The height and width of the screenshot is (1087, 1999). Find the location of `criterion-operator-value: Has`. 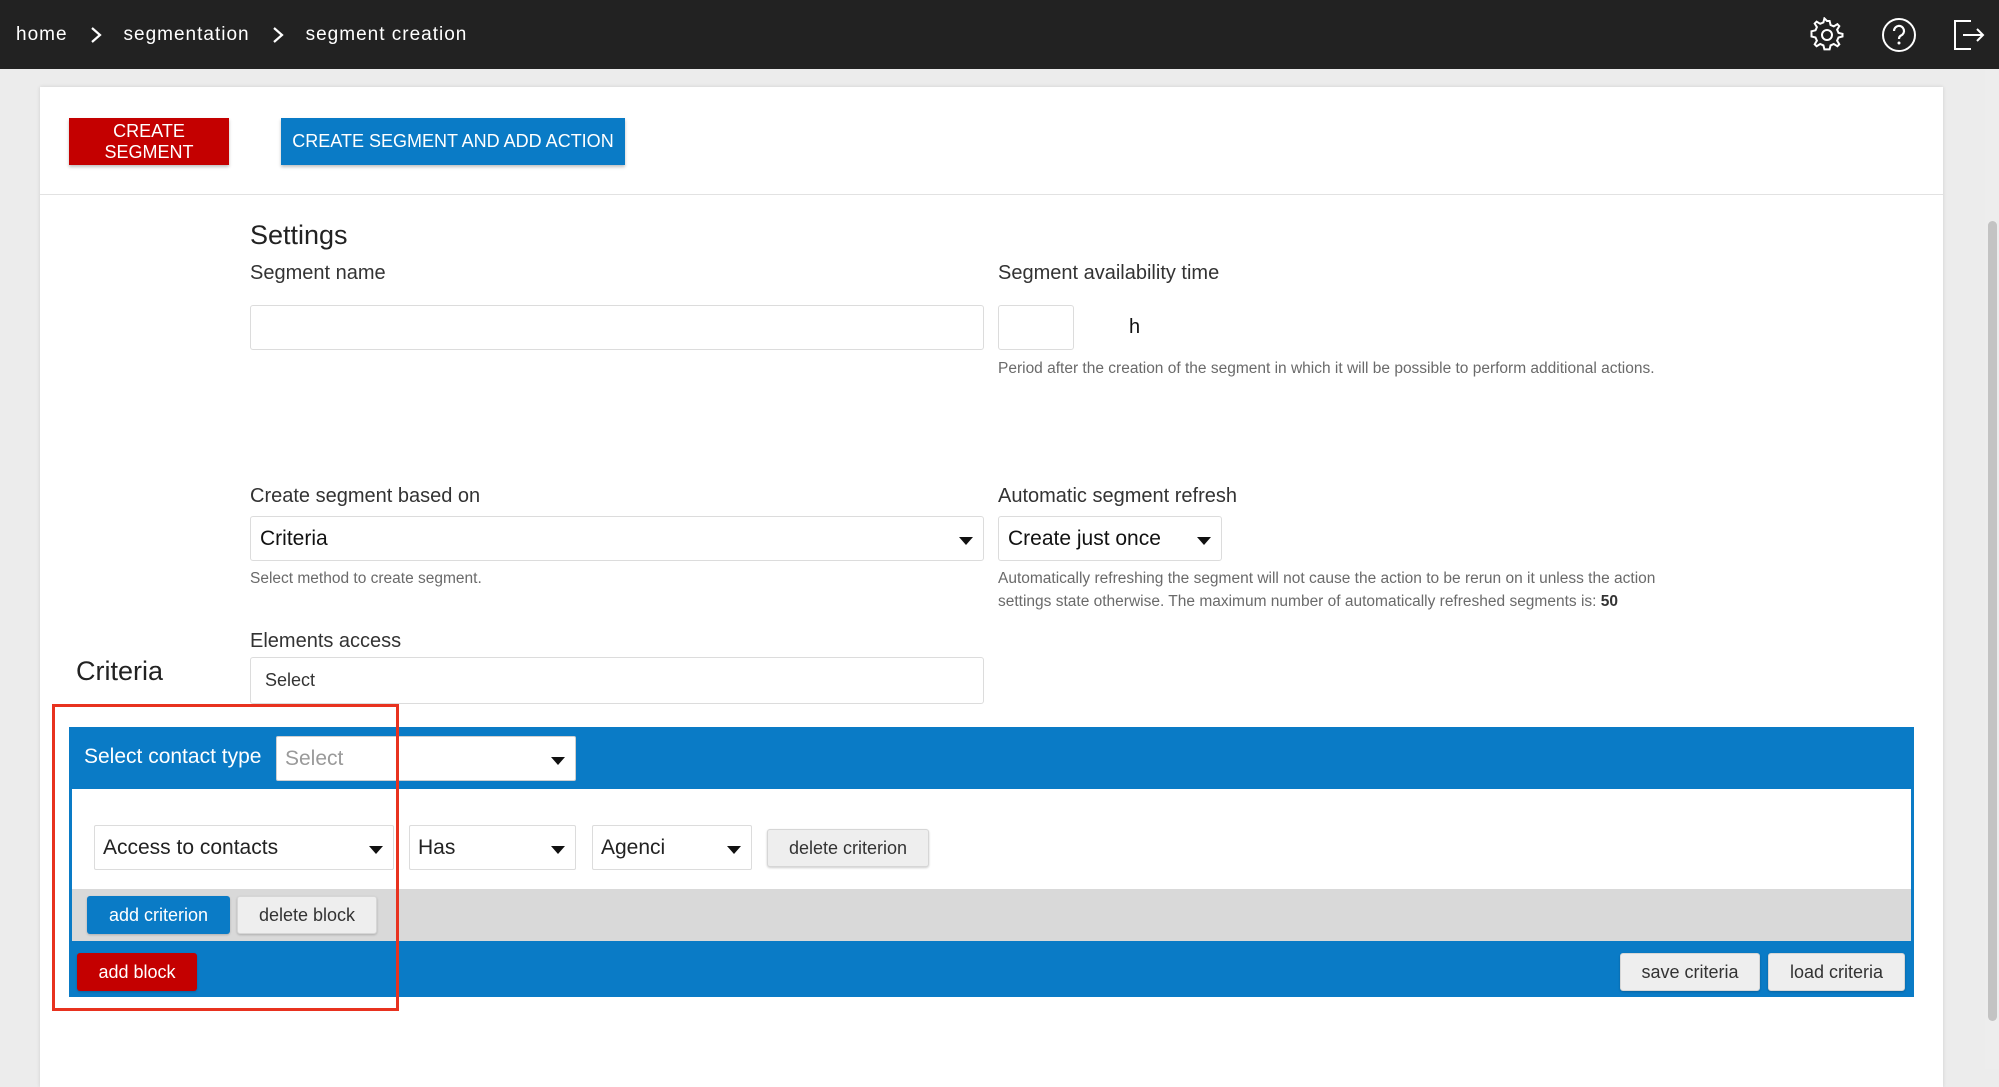

criterion-operator-value: Has is located at coordinates (437, 847).